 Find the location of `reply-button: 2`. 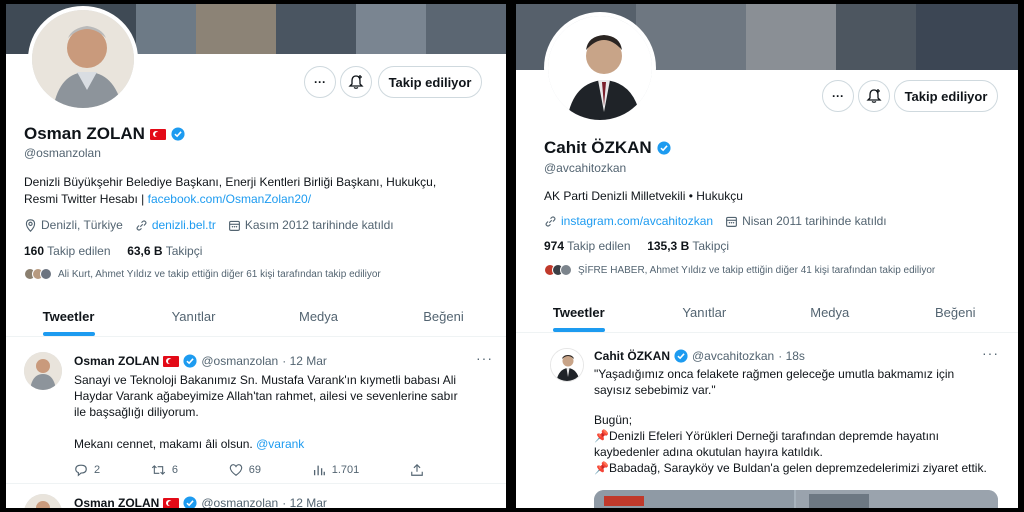

reply-button: 2 is located at coordinates (87, 470).